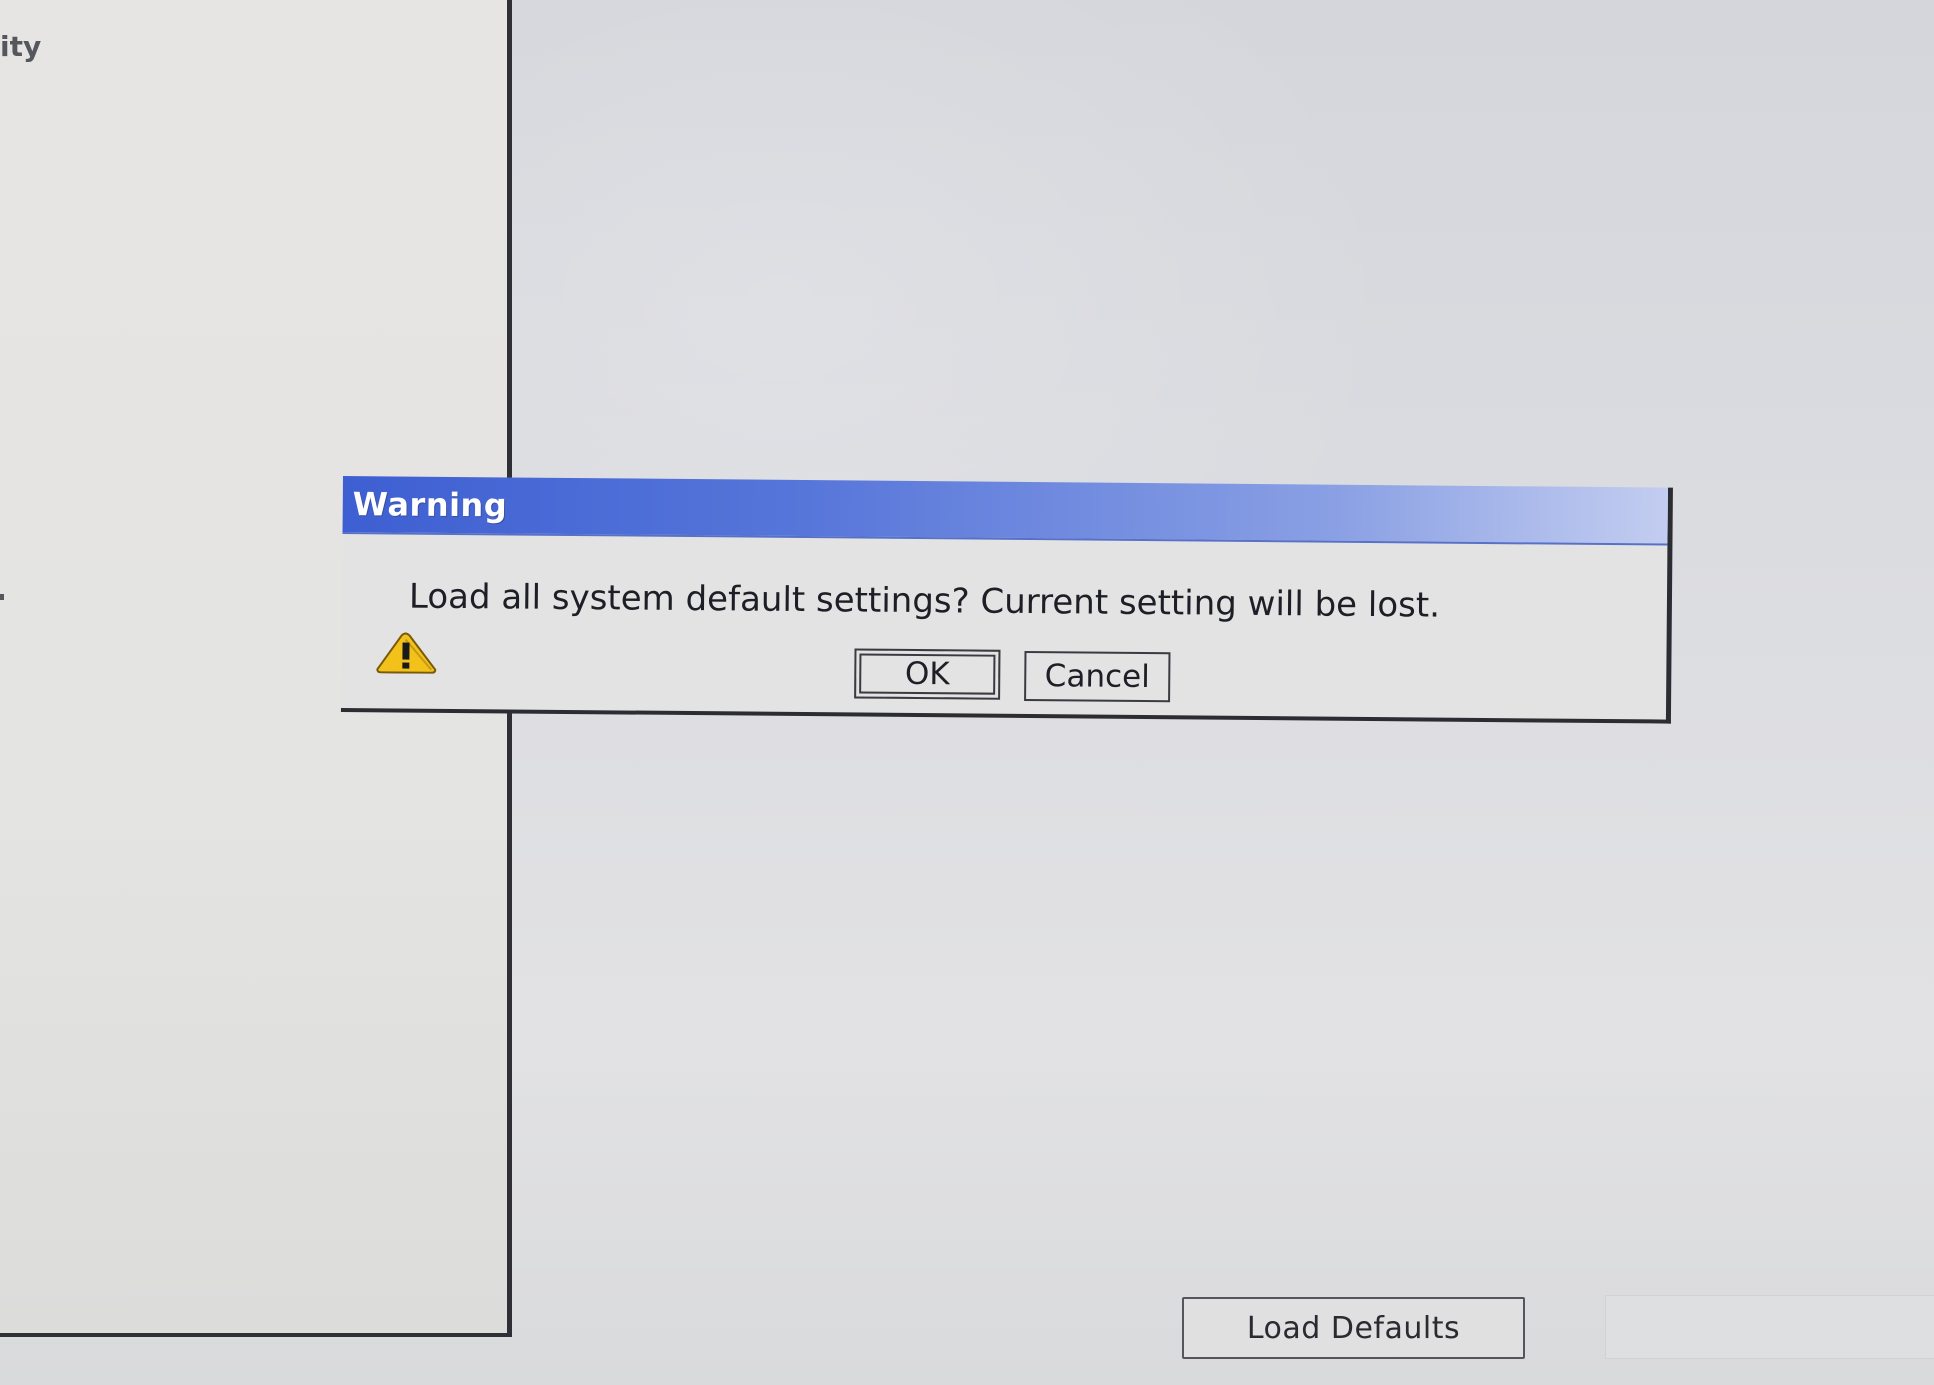 Image resolution: width=1934 pixels, height=1385 pixels. What do you see at coordinates (1353, 1328) in the screenshot?
I see `load-defaults-button: Load Defaults` at bounding box center [1353, 1328].